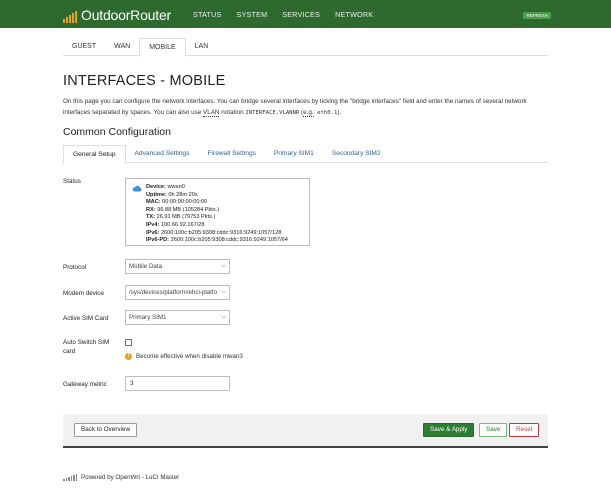 This screenshot has width=611, height=500. What do you see at coordinates (217, 226) in the screenshot?
I see `status-ipv4: IPv4: 100.66.92.167/28` at bounding box center [217, 226].